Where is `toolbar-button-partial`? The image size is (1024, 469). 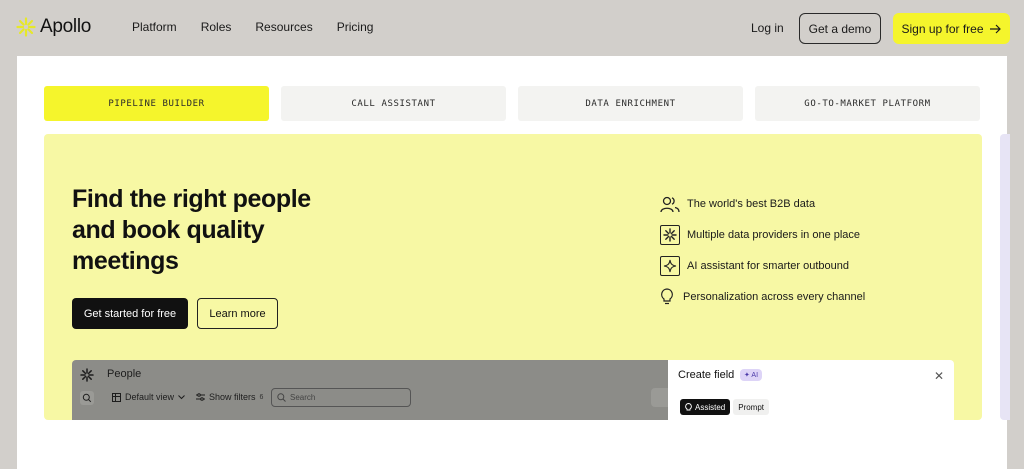 toolbar-button-partial is located at coordinates (659, 397).